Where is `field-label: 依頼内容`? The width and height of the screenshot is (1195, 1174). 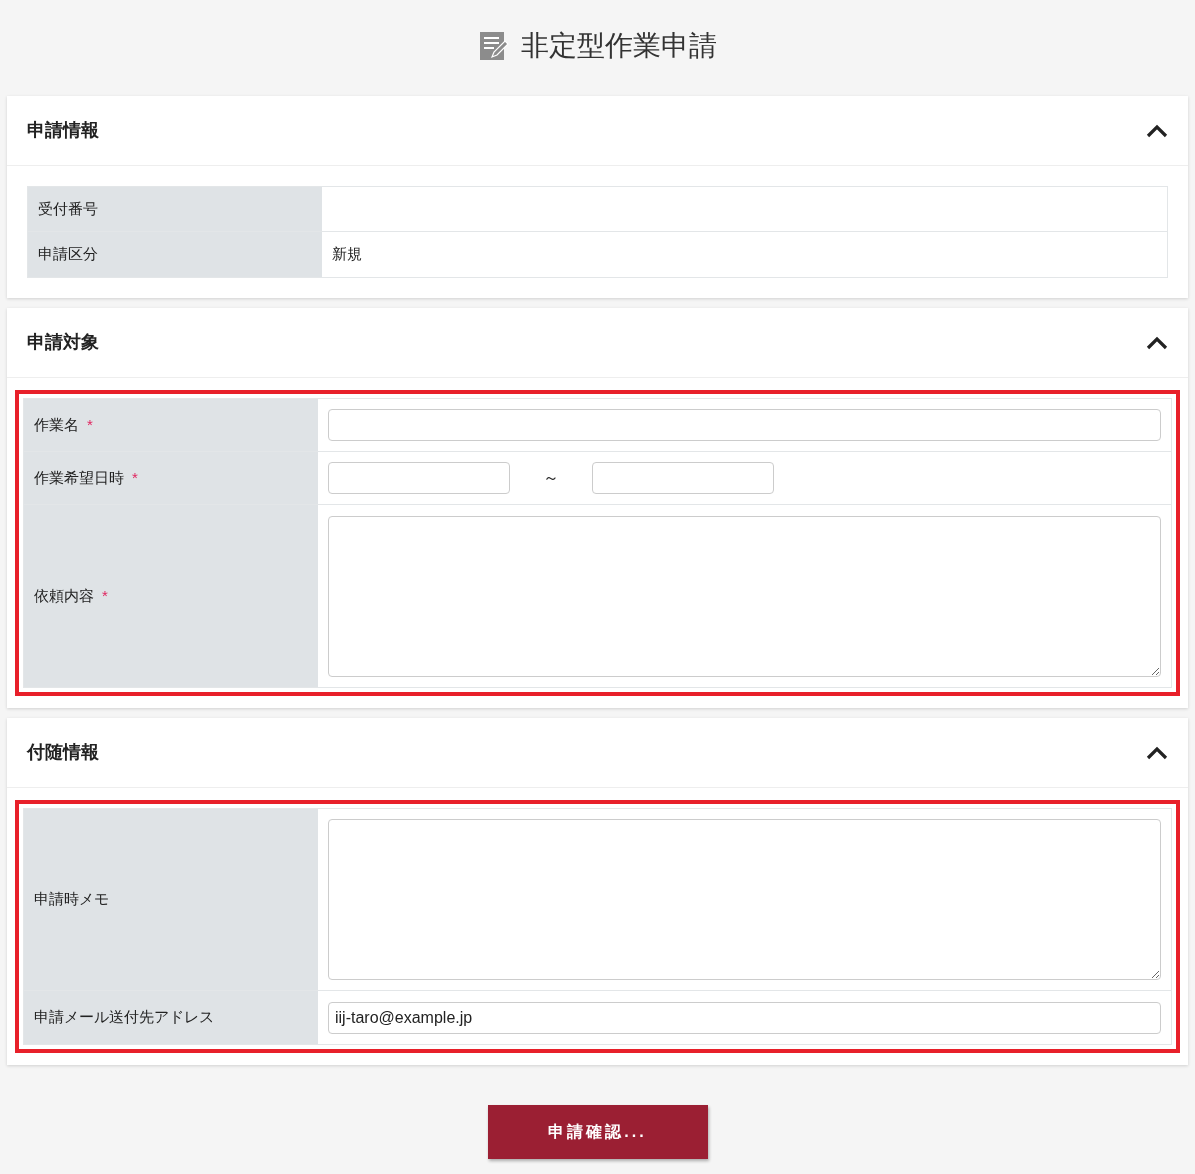
field-label: 依頼内容 is located at coordinates (64, 595).